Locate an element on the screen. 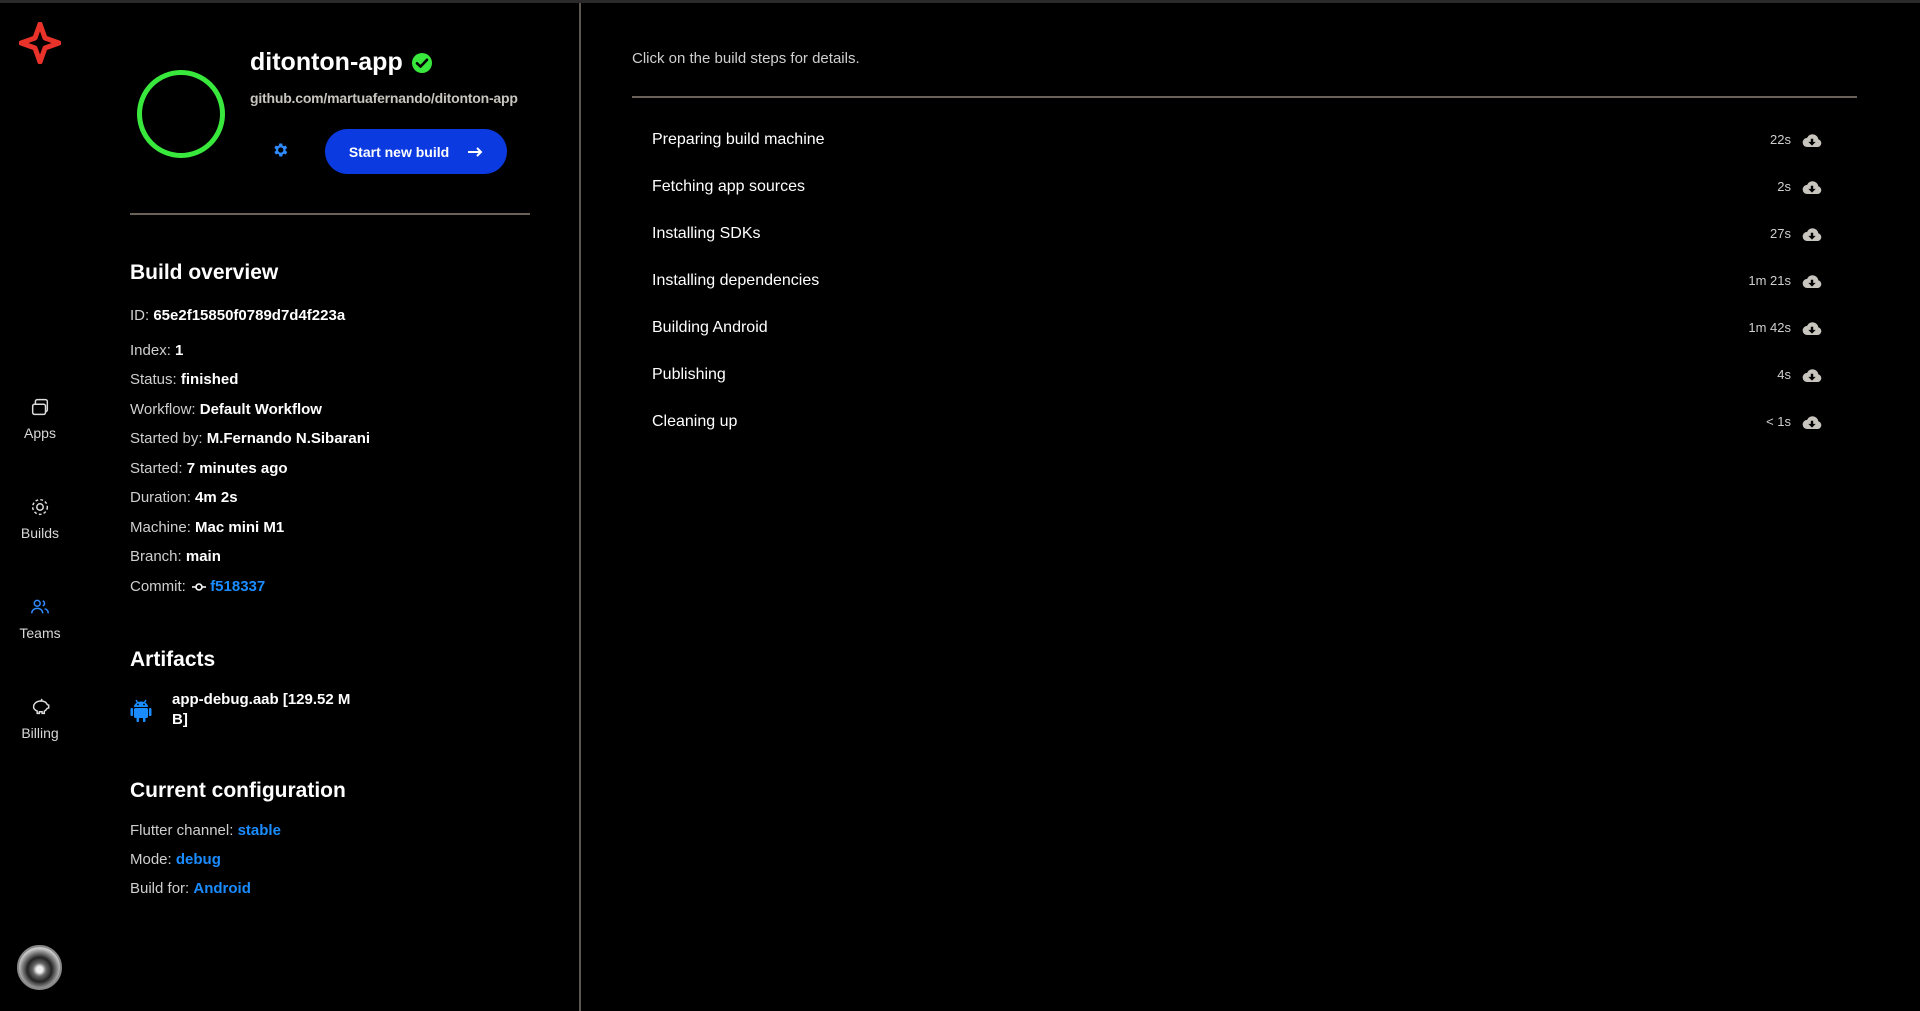 The image size is (1920, 1011). build-duration-row: Duration: 4m 2s is located at coordinates (184, 497).